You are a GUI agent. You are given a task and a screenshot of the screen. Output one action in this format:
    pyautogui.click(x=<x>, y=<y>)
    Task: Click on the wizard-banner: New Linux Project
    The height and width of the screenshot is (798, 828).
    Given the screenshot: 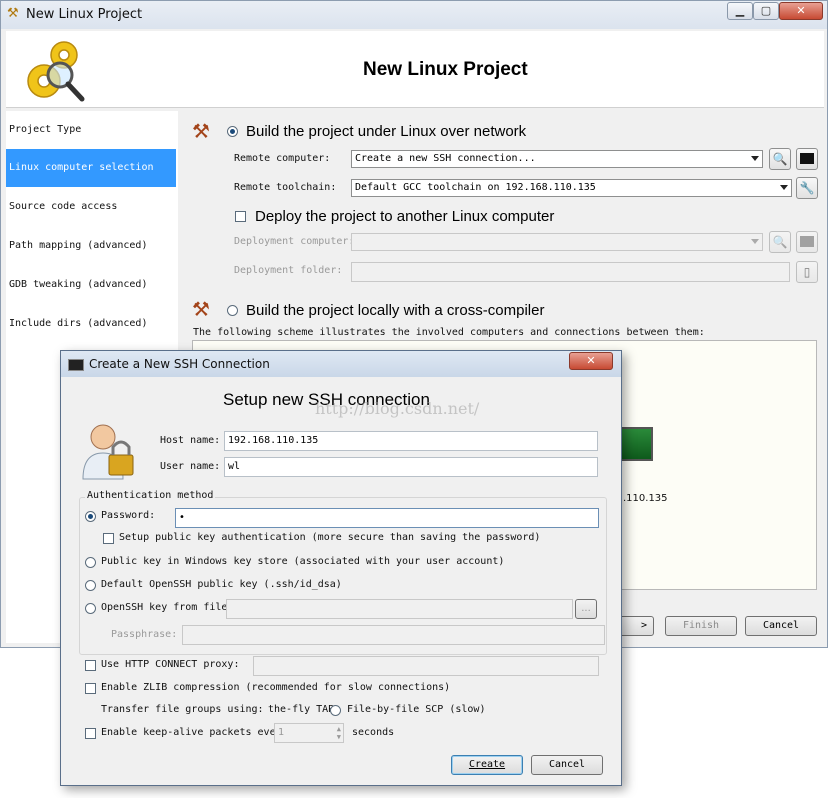 What is the action you would take?
    pyautogui.click(x=415, y=69)
    